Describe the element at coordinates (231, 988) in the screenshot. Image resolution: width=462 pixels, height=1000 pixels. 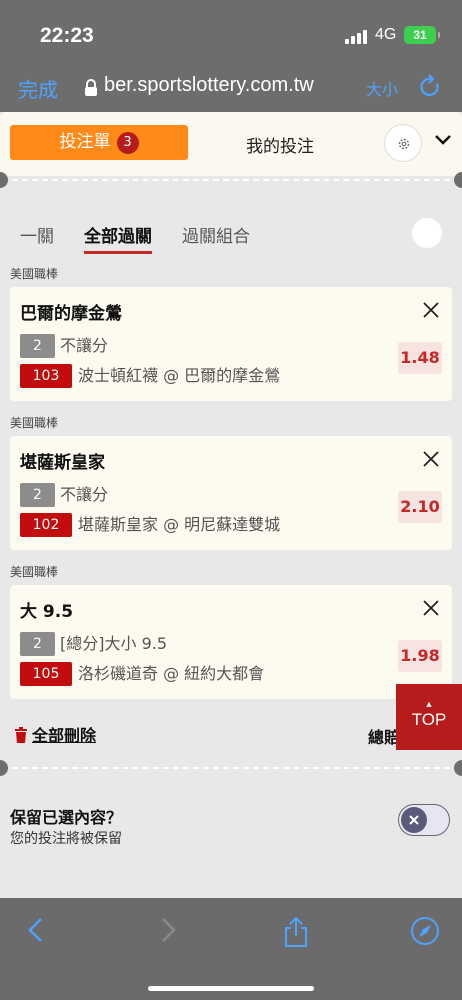
I see `home-indicator` at that location.